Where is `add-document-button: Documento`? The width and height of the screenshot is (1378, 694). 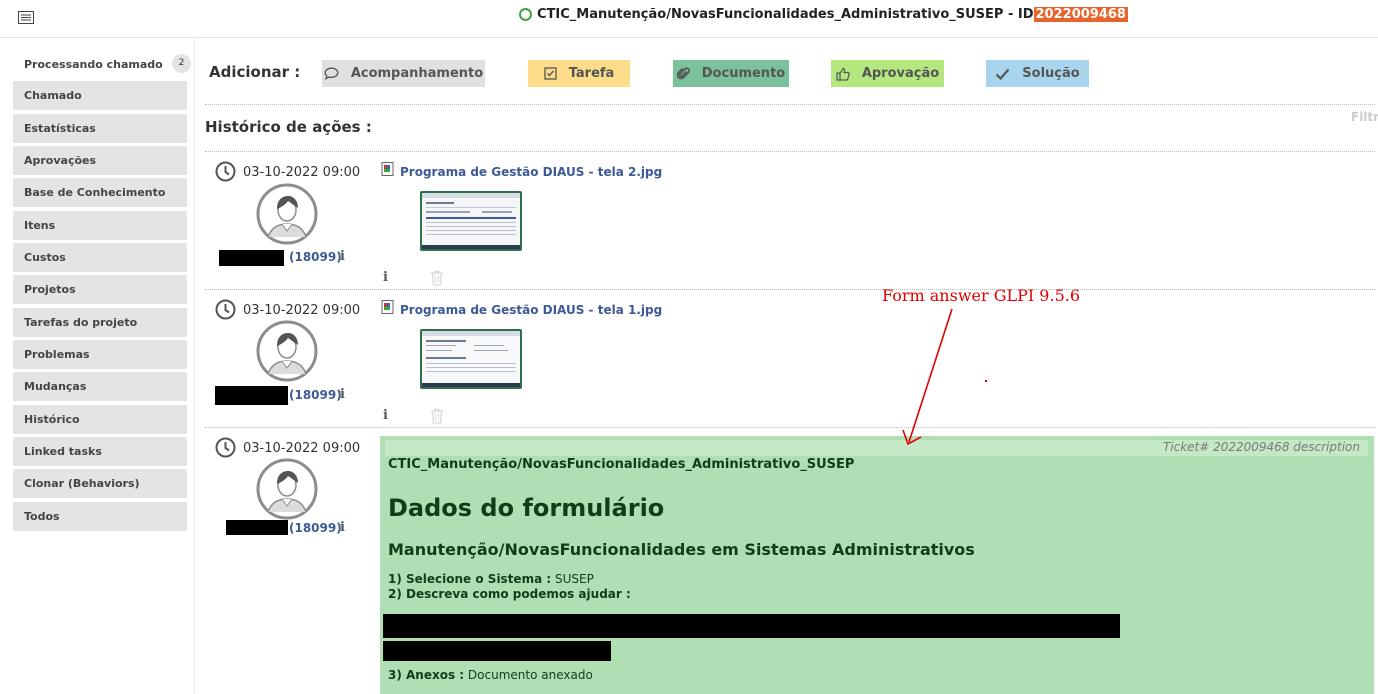 add-document-button: Documento is located at coordinates (731, 73).